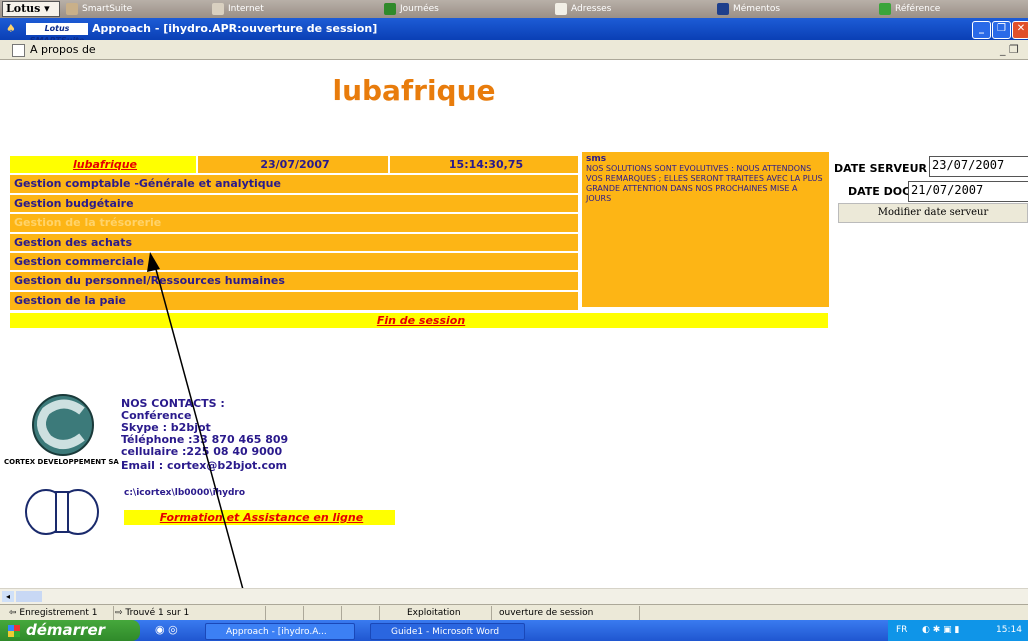 The width and height of the screenshot is (1028, 641). Describe the element at coordinates (31, 9) in the screenshot. I see `lotus-menu-button: Lotus ▾` at that location.